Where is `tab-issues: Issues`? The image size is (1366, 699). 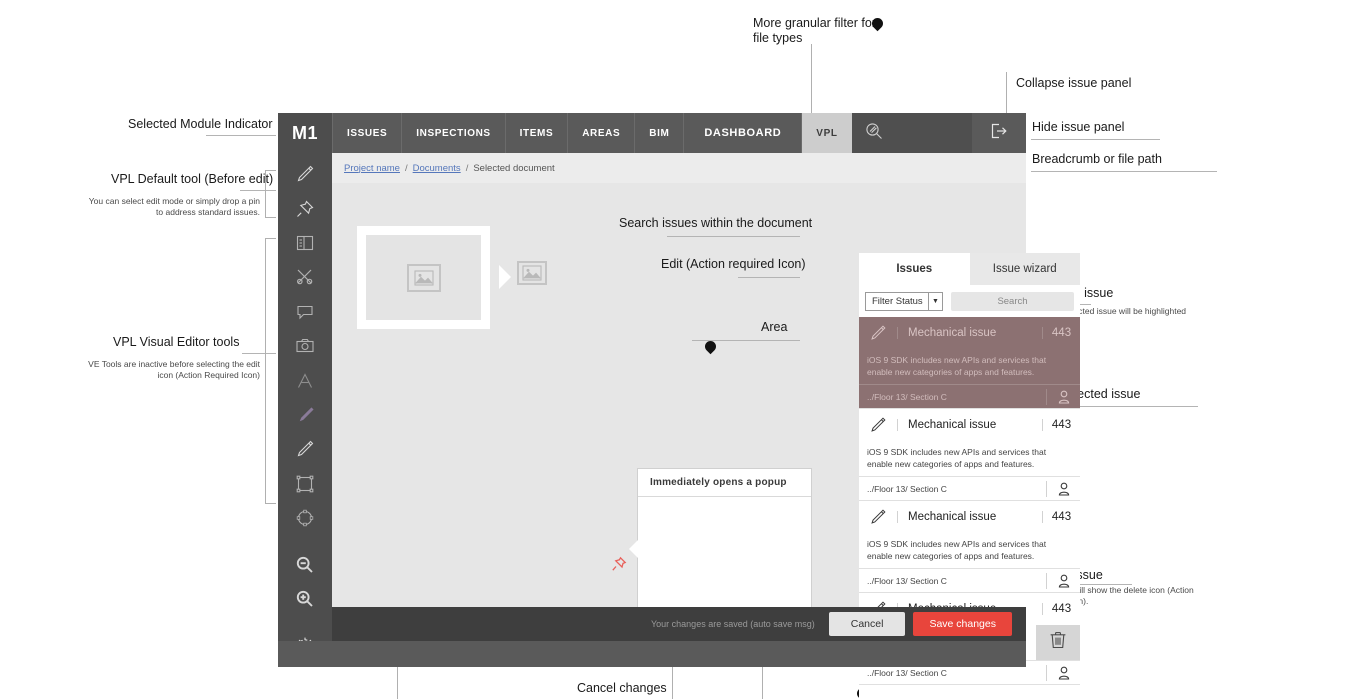 tab-issues: Issues is located at coordinates (914, 269).